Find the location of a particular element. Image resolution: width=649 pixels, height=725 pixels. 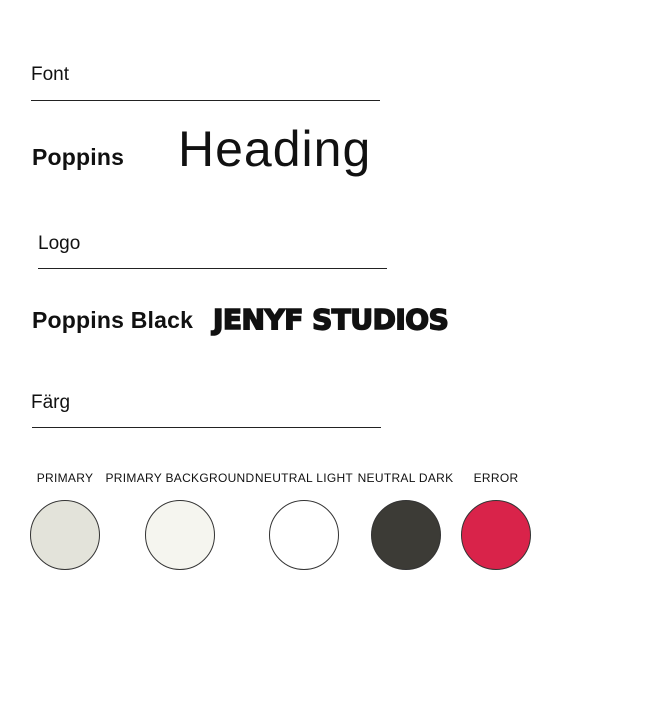

color-section-label: Färg is located at coordinates (51, 402).